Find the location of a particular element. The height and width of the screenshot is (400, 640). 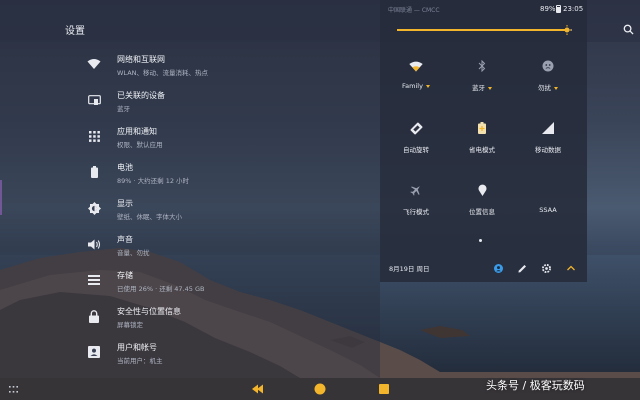

gear-icon is located at coordinates (546, 268).